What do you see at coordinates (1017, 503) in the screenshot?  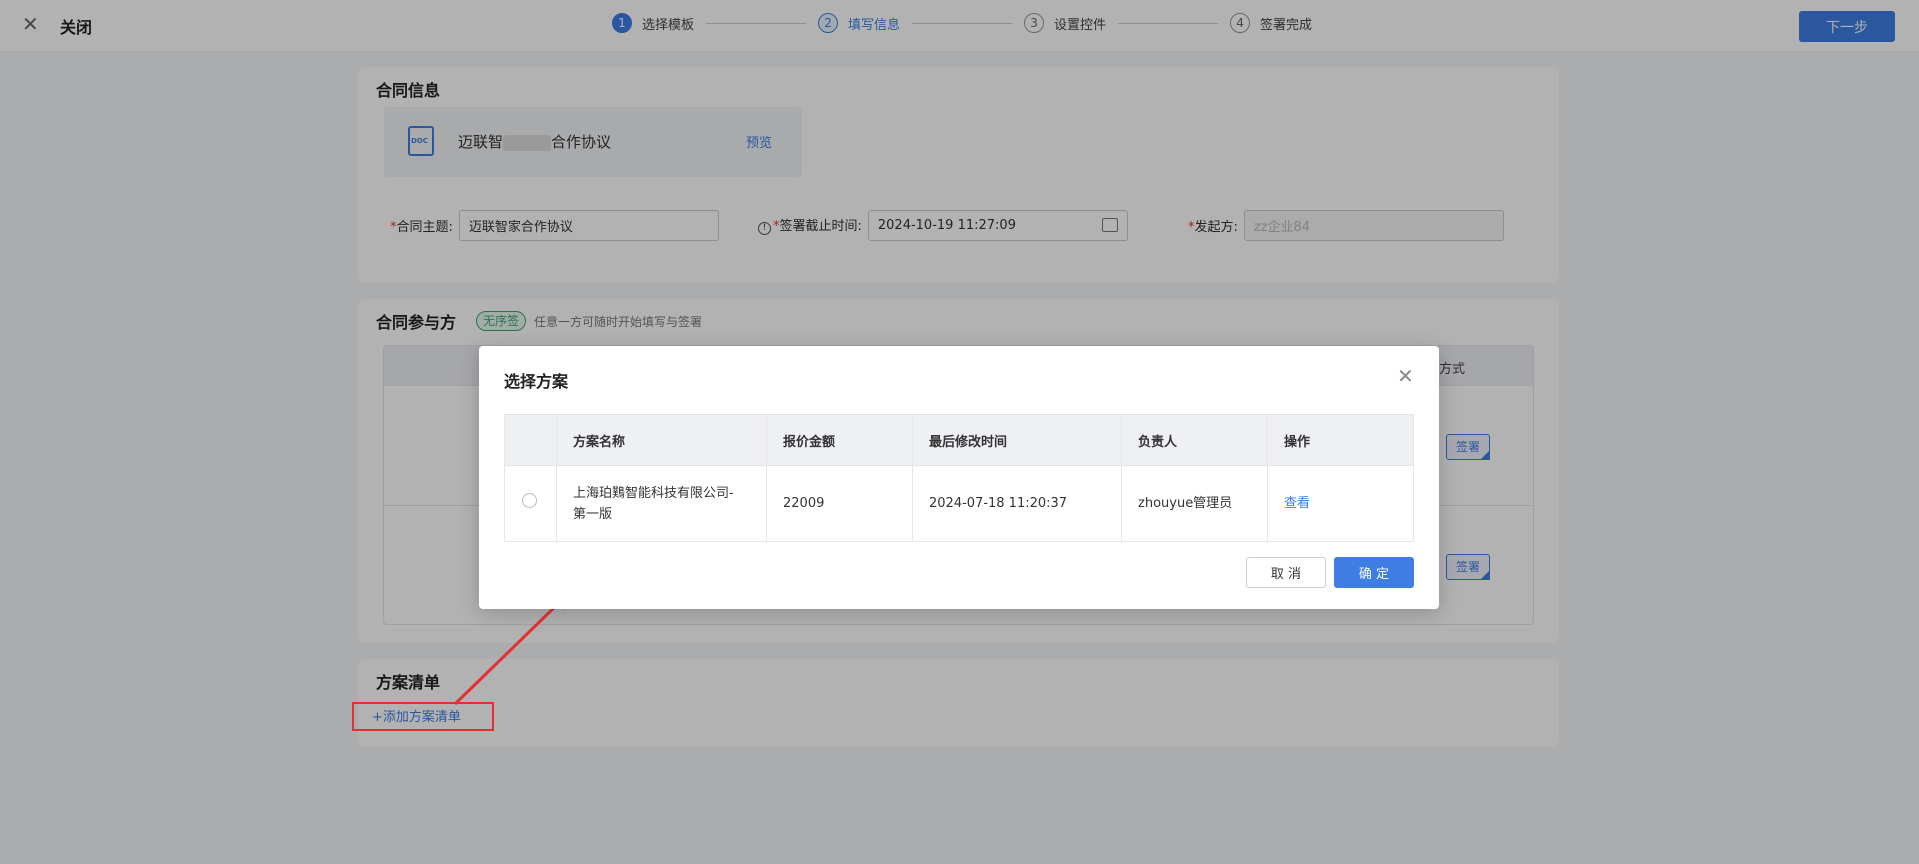 I see `plan-modified-cell: 2024-07-18 11:20:37` at bounding box center [1017, 503].